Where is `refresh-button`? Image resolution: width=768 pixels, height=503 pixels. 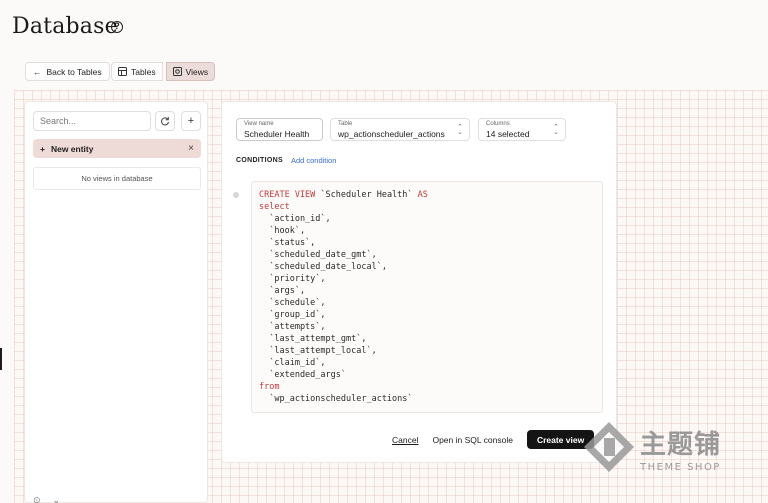 refresh-button is located at coordinates (165, 121).